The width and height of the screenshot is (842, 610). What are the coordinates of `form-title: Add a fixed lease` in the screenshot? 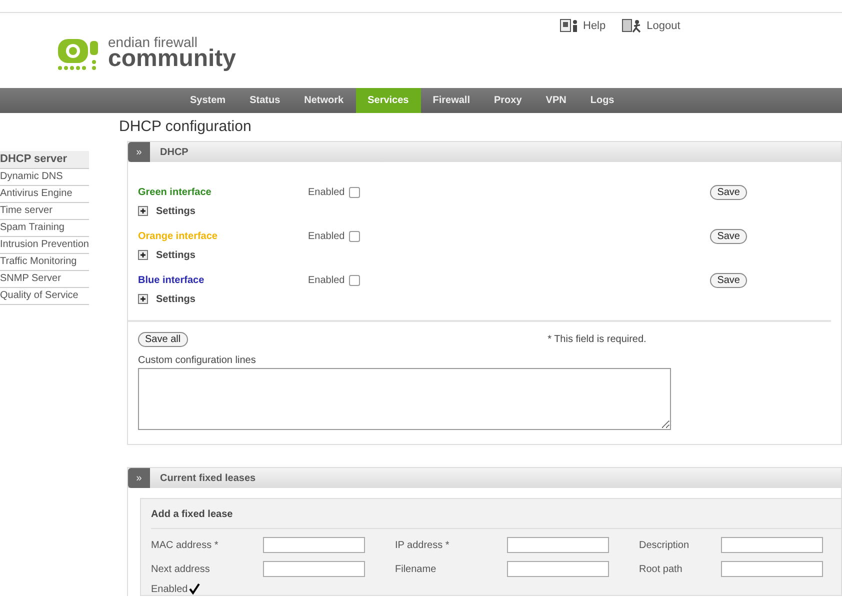 It's located at (496, 519).